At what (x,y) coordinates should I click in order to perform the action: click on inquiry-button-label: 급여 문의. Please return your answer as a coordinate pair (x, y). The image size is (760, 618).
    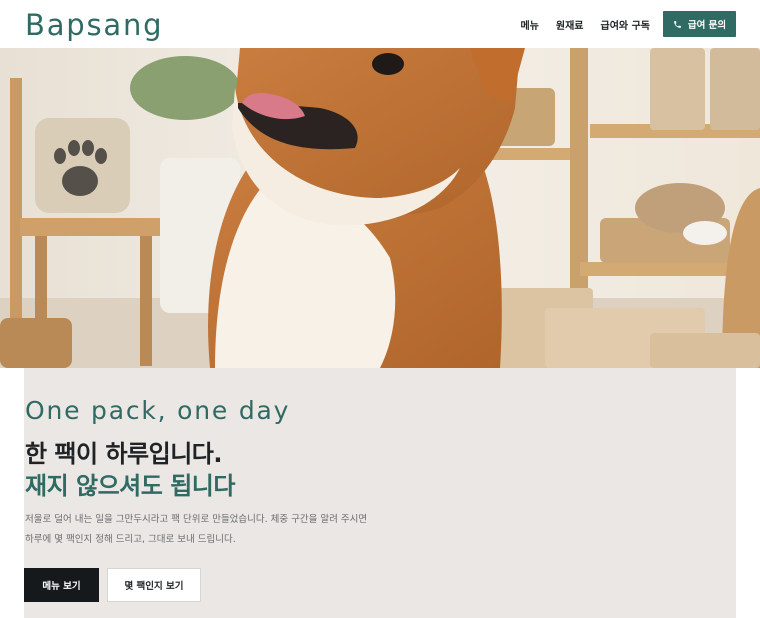
    Looking at the image, I should click on (707, 25).